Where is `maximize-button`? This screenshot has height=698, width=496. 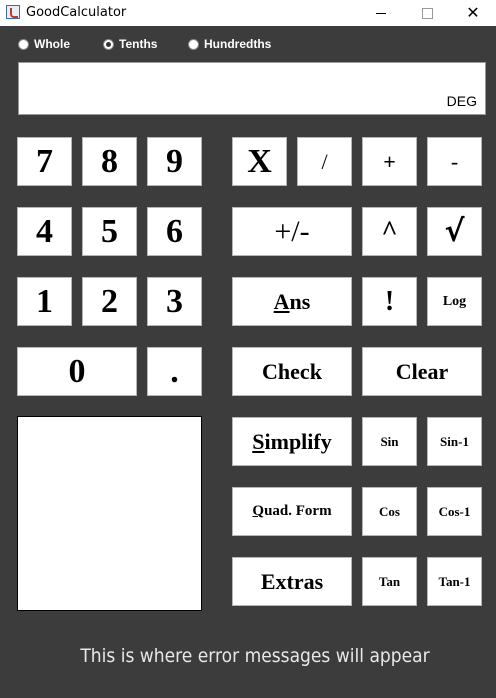 maximize-button is located at coordinates (427, 13).